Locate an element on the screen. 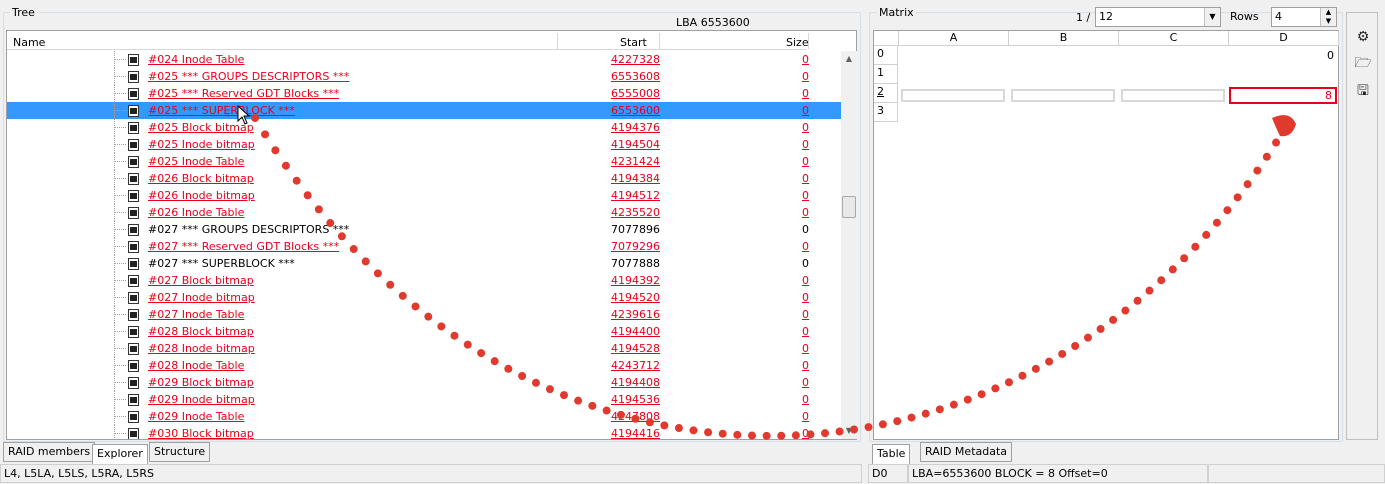 This screenshot has height=484, width=1385. tree-row-name: #029 Inode Table is located at coordinates (196, 416).